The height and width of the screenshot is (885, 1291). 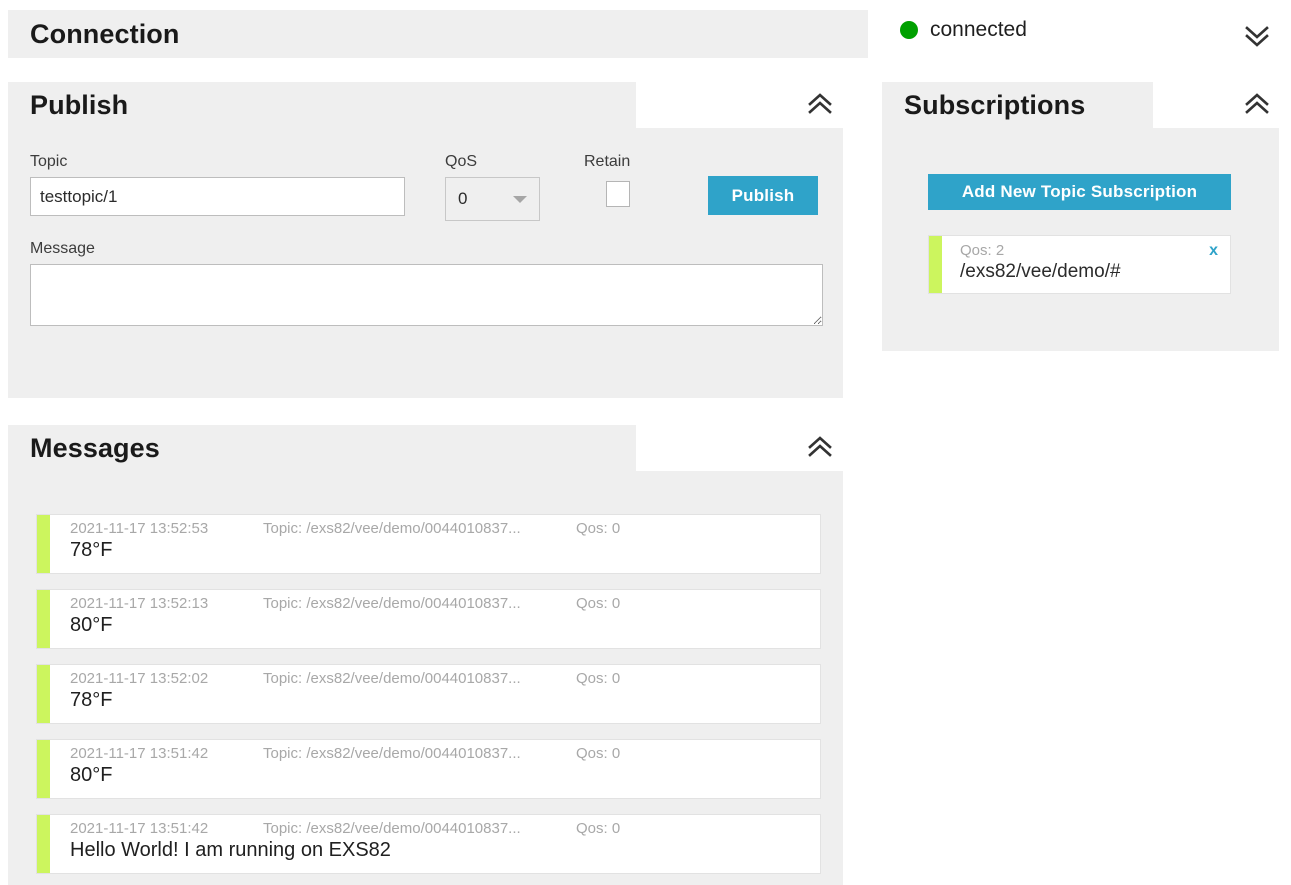 I want to click on qos-label: QoS, so click(x=461, y=161).